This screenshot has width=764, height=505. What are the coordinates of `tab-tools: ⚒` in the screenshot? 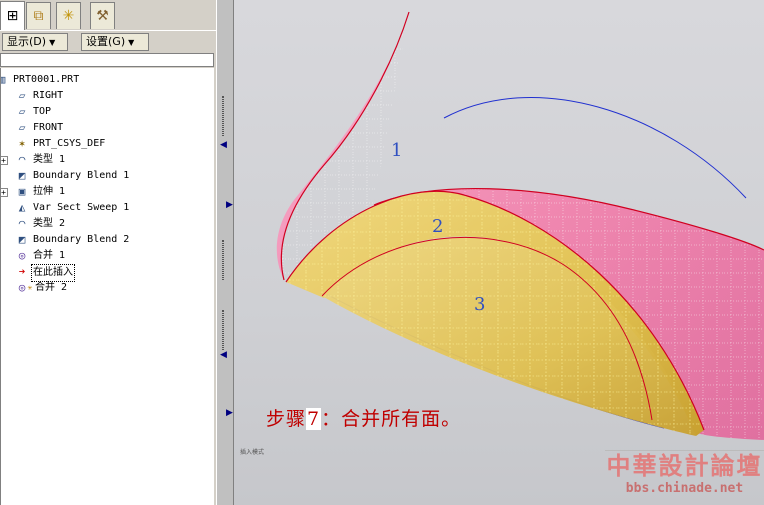 It's located at (102, 15).